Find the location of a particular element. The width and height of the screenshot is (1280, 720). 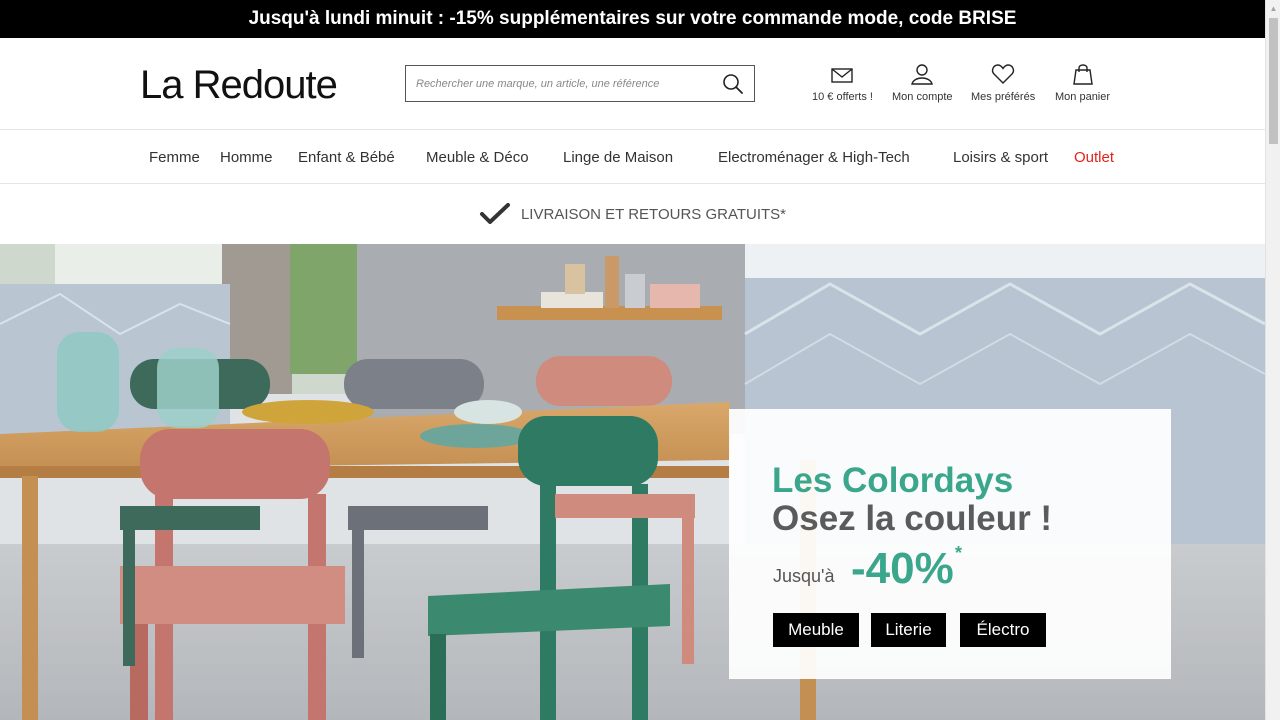

favorites-link: Mes préférés is located at coordinates (1003, 83).